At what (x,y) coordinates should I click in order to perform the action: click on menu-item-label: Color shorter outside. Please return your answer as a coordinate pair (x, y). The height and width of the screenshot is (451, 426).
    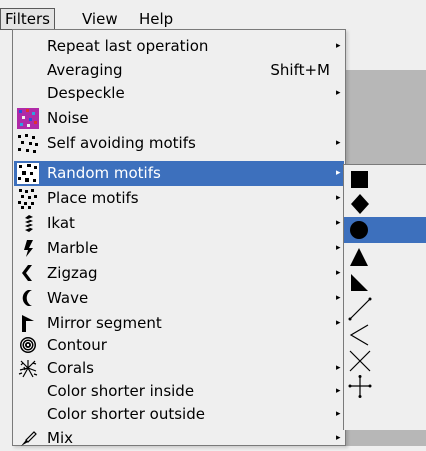
    Looking at the image, I should click on (126, 414).